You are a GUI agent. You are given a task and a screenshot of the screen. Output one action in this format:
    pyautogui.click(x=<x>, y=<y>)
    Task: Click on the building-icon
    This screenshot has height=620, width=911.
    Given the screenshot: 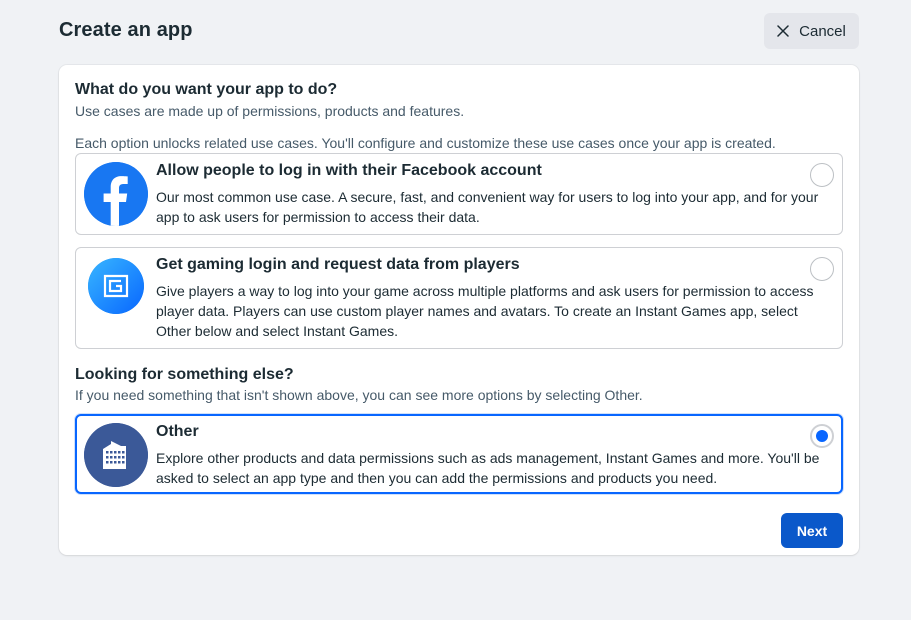 What is the action you would take?
    pyautogui.click(x=116, y=455)
    